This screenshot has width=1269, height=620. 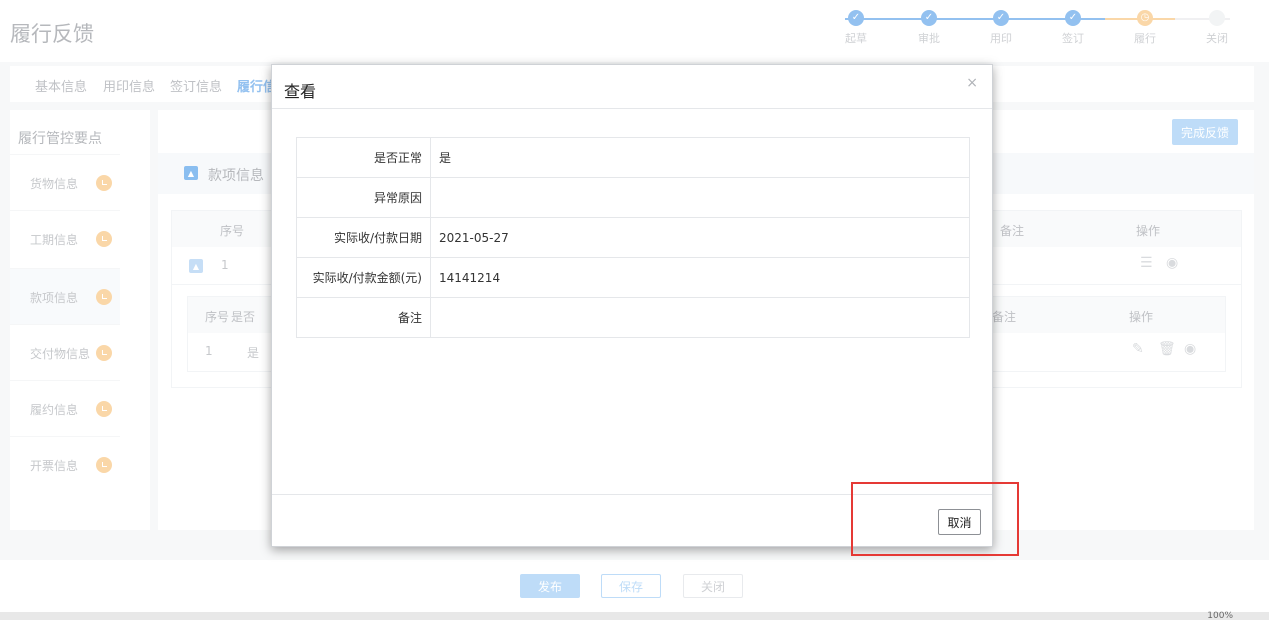 What do you see at coordinates (972, 83) in the screenshot?
I see `close-icon: ×` at bounding box center [972, 83].